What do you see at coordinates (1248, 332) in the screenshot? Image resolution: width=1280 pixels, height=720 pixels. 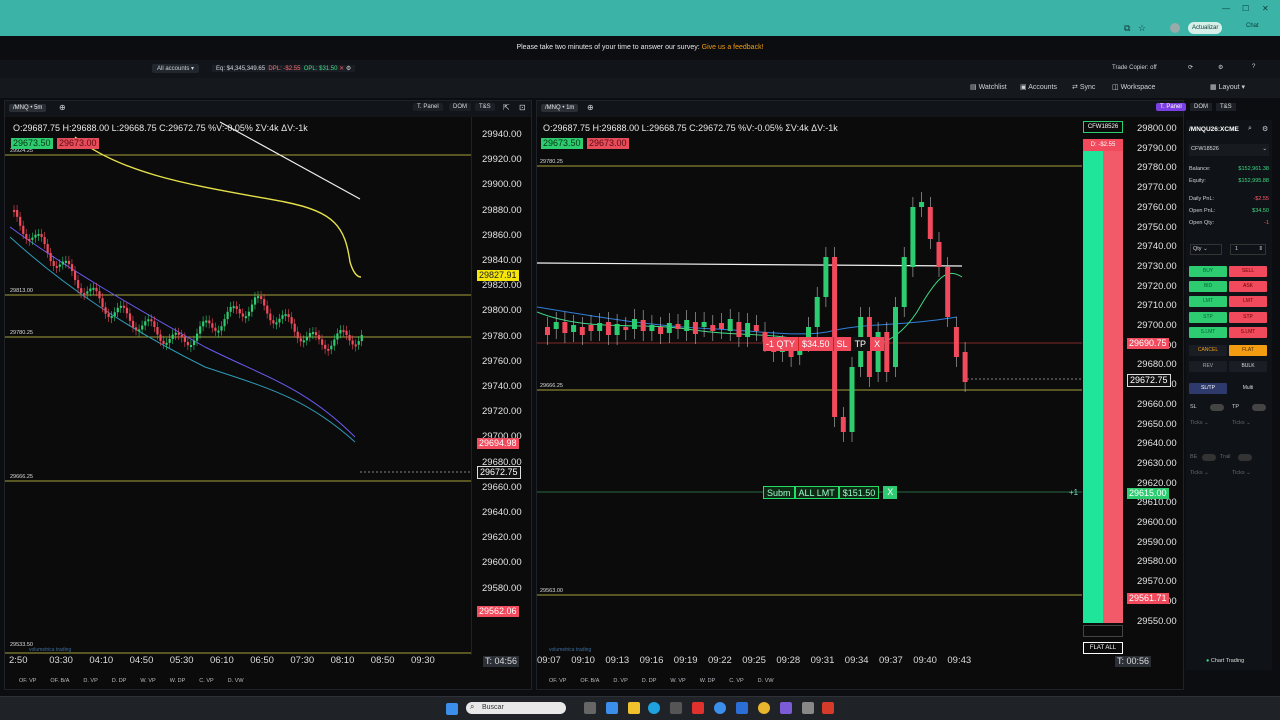 I see `sell-stop-limit-button: S.LMT` at bounding box center [1248, 332].